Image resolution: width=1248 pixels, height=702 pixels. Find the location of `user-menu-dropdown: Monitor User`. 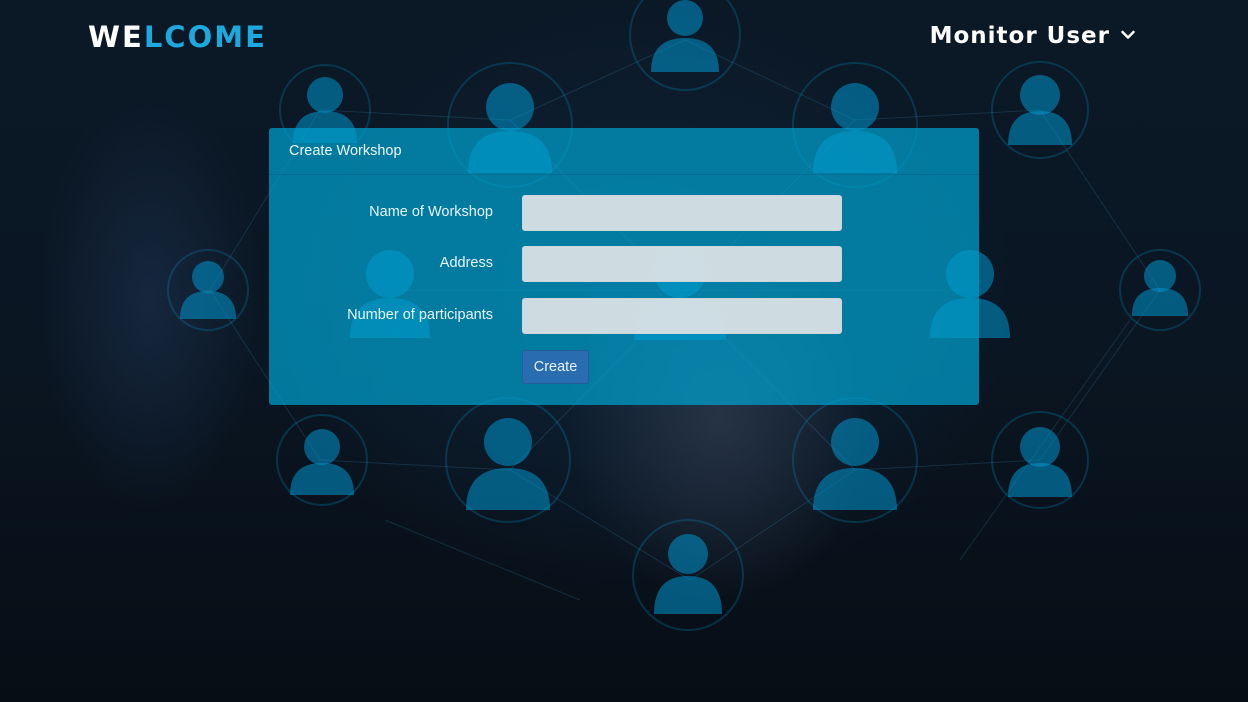

user-menu-dropdown: Monitor User is located at coordinates (1033, 36).